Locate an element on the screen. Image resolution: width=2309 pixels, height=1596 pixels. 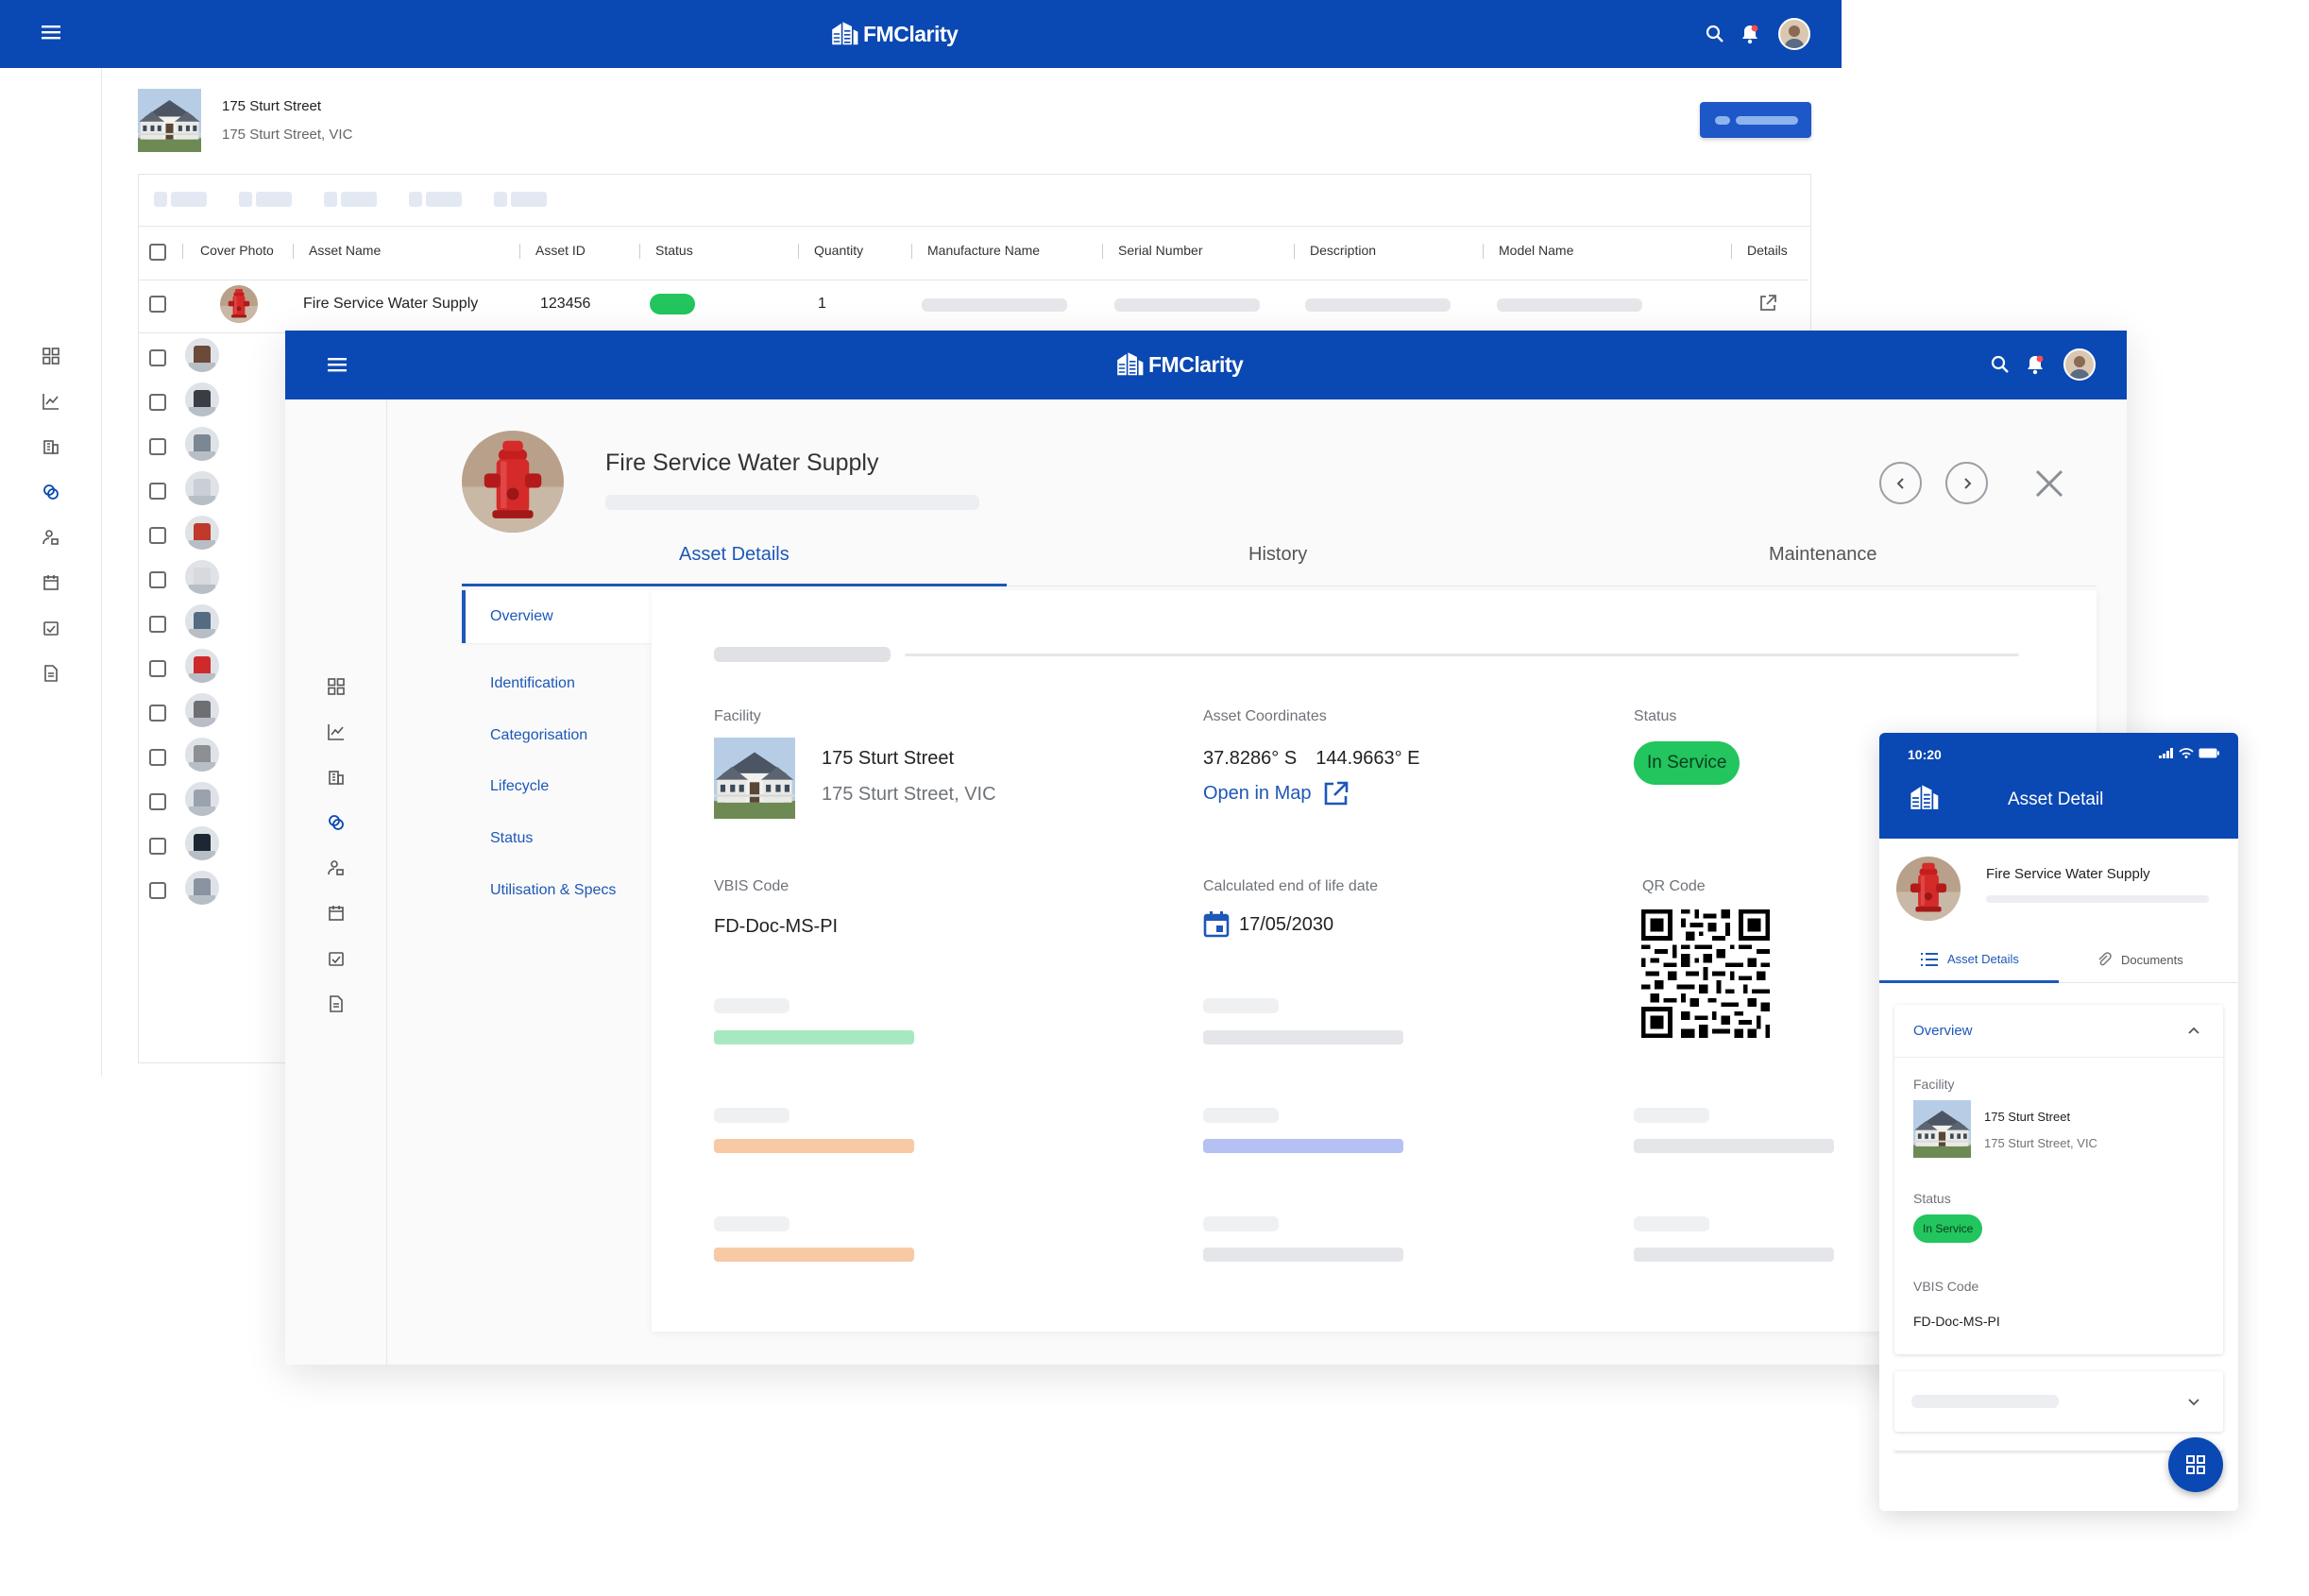
asset-name-cell: Fire Service Water Supply is located at coordinates (390, 304).